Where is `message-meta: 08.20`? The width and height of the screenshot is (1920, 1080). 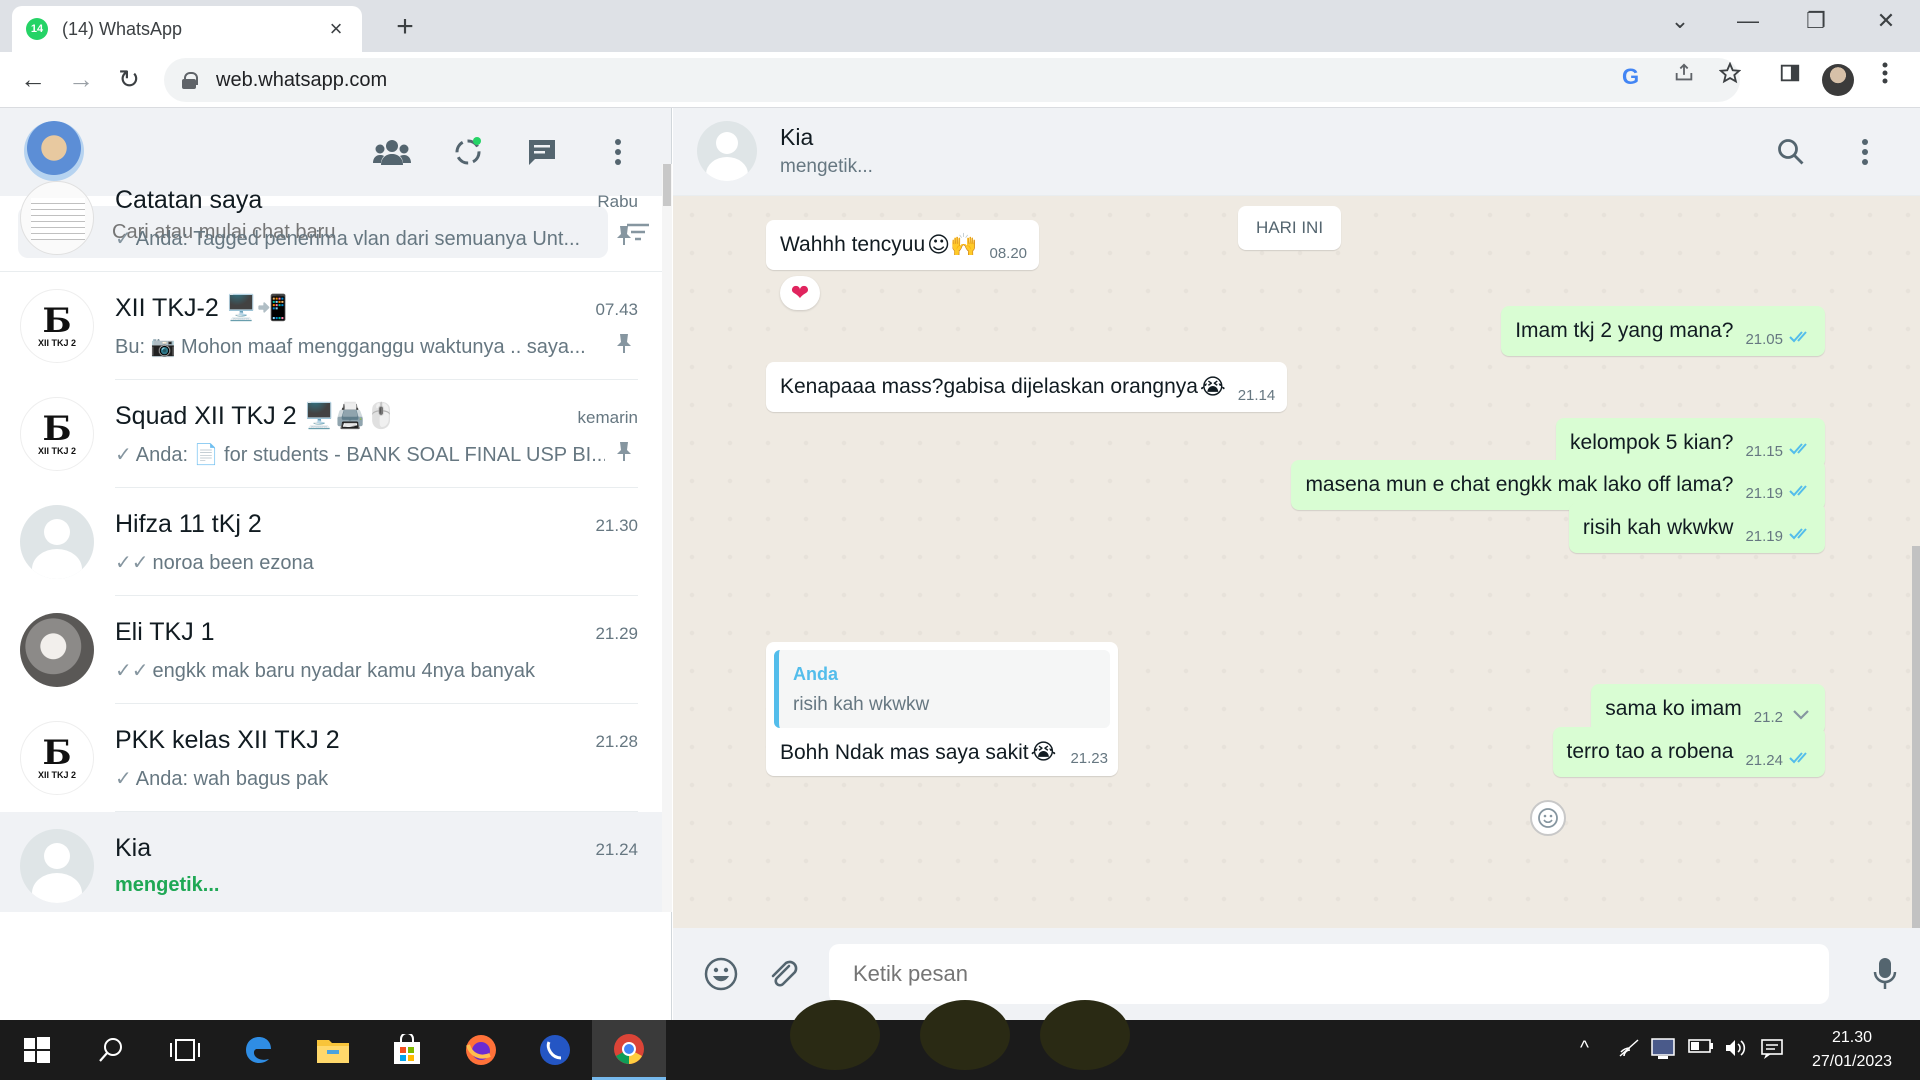 message-meta: 08.20 is located at coordinates (1008, 253).